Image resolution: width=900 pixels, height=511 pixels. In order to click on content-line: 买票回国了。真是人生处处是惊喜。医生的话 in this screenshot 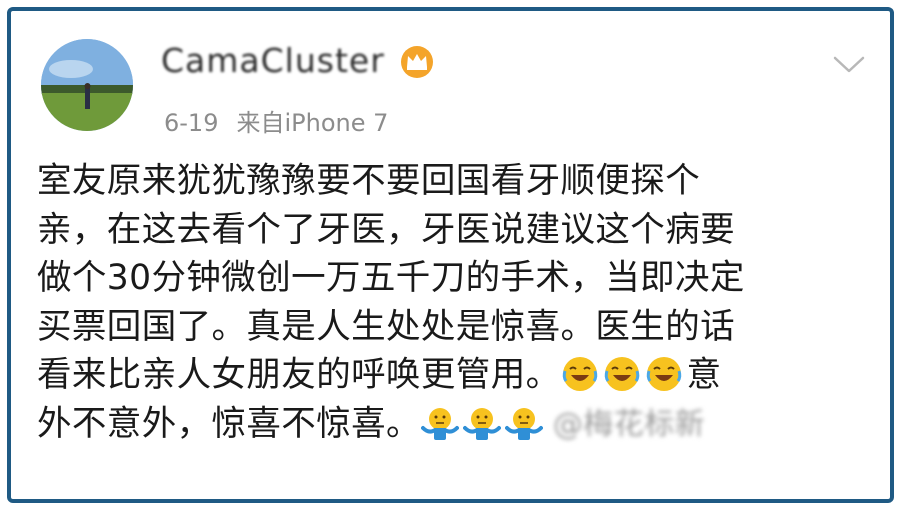, I will do `click(386, 326)`.